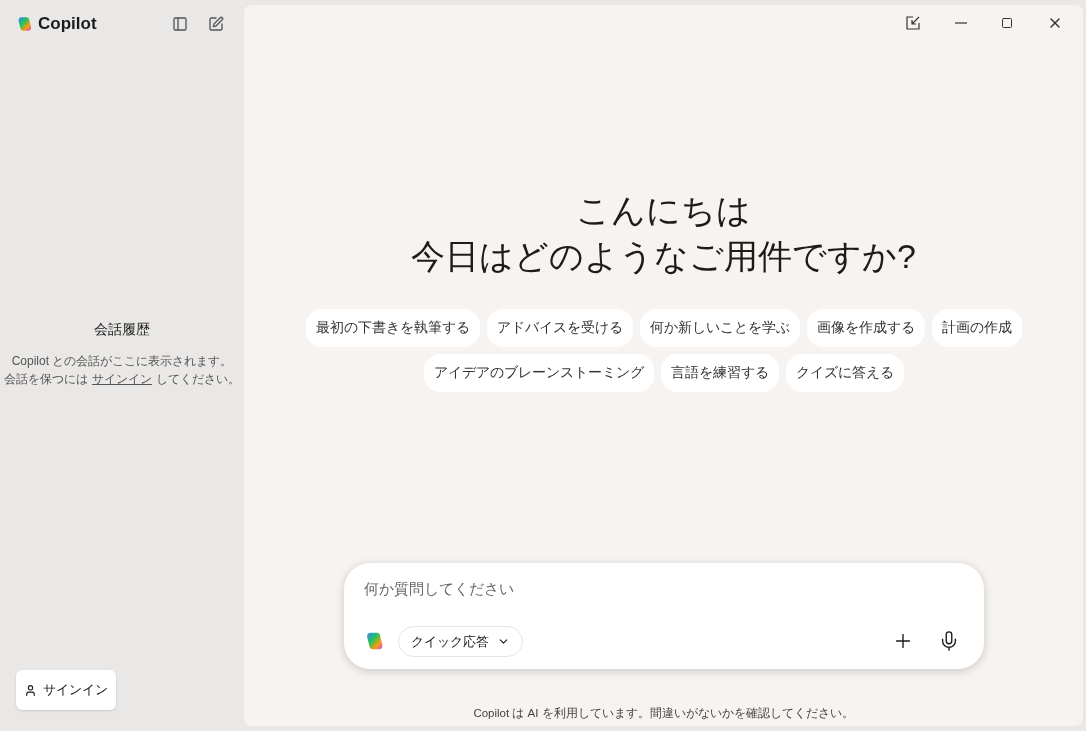 The width and height of the screenshot is (1086, 731). What do you see at coordinates (66, 690) in the screenshot?
I see `sign-in-button: サインイン` at bounding box center [66, 690].